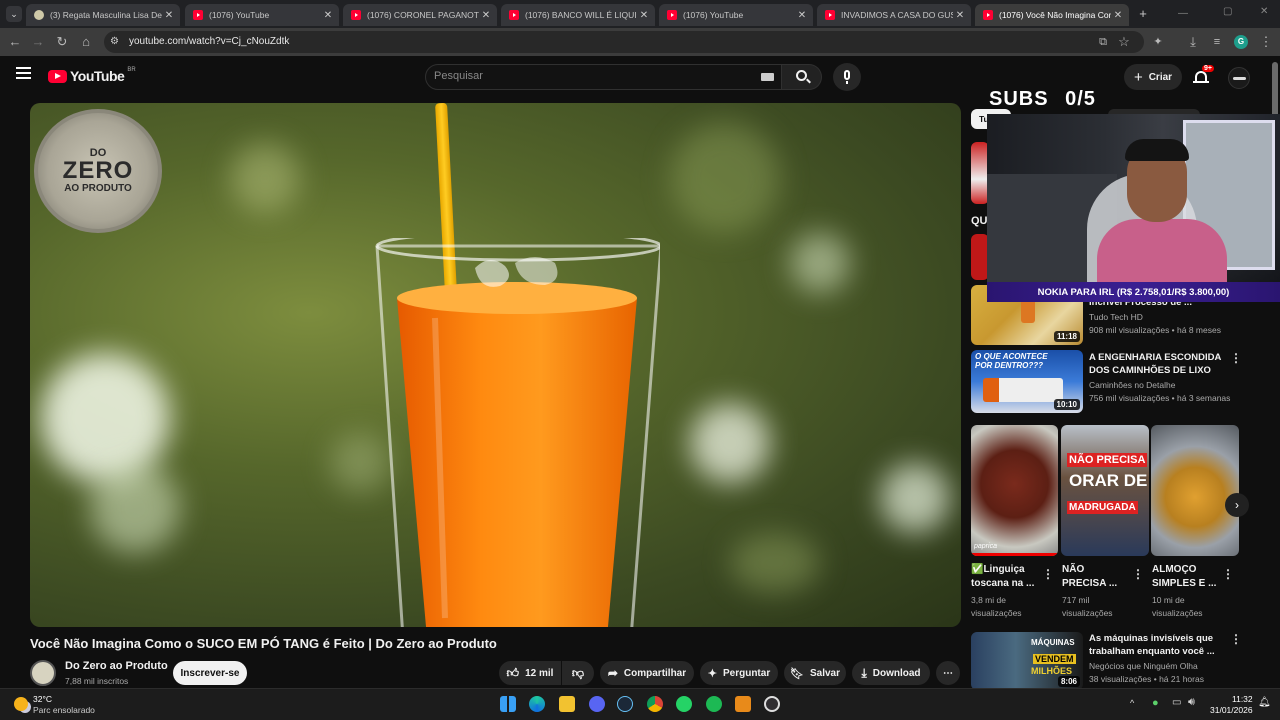 The height and width of the screenshot is (720, 1280). What do you see at coordinates (1151, 638) in the screenshot?
I see `video-title-line: As máquinas invisíveis que` at bounding box center [1151, 638].